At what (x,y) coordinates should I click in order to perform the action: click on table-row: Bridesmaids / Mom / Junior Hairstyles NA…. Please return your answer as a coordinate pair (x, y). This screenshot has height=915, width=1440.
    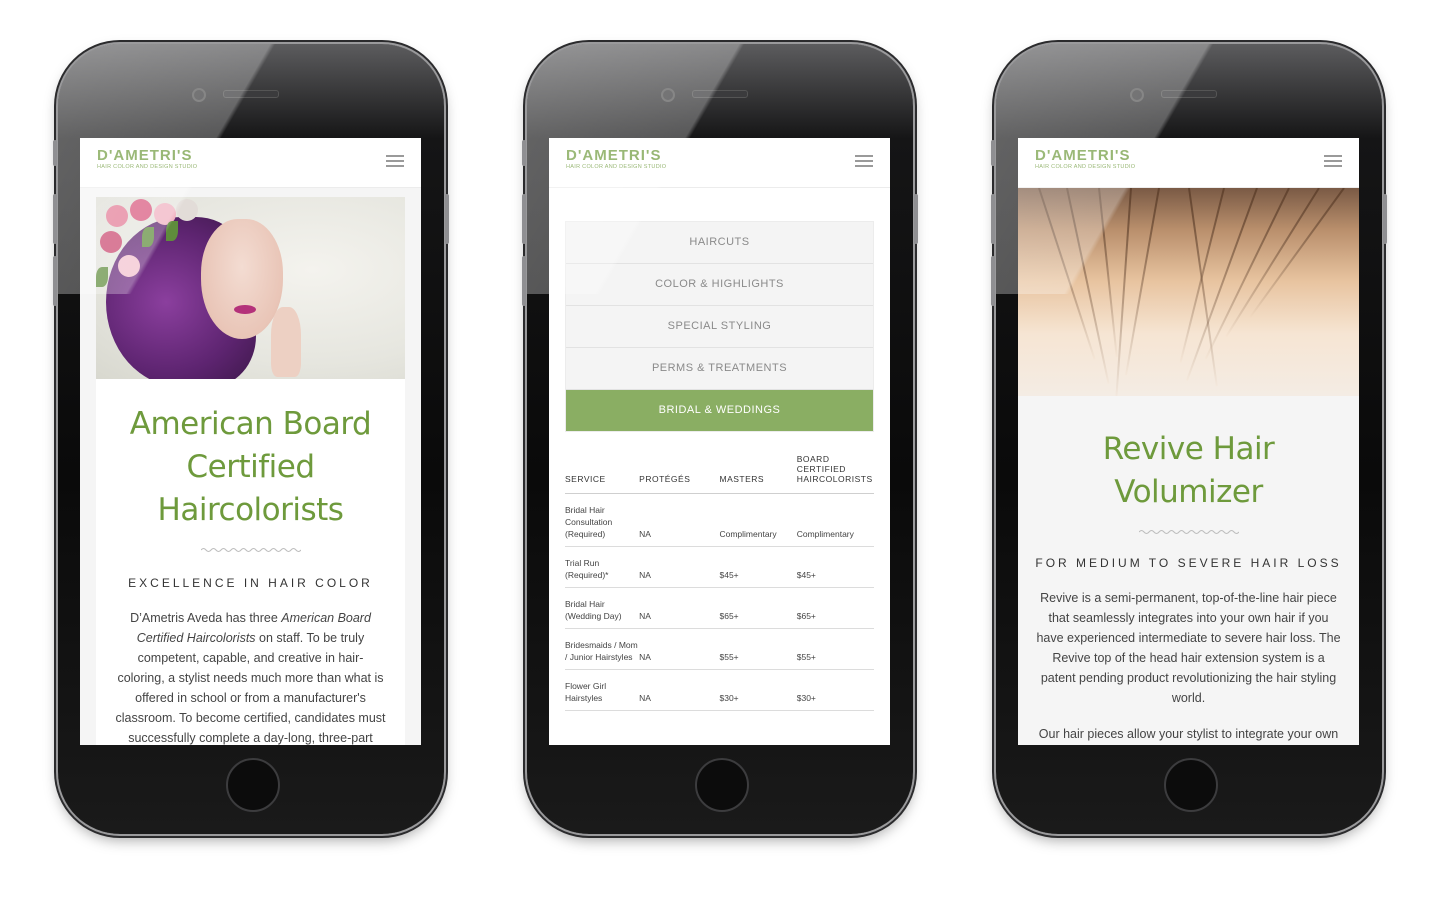
    Looking at the image, I should click on (719, 649).